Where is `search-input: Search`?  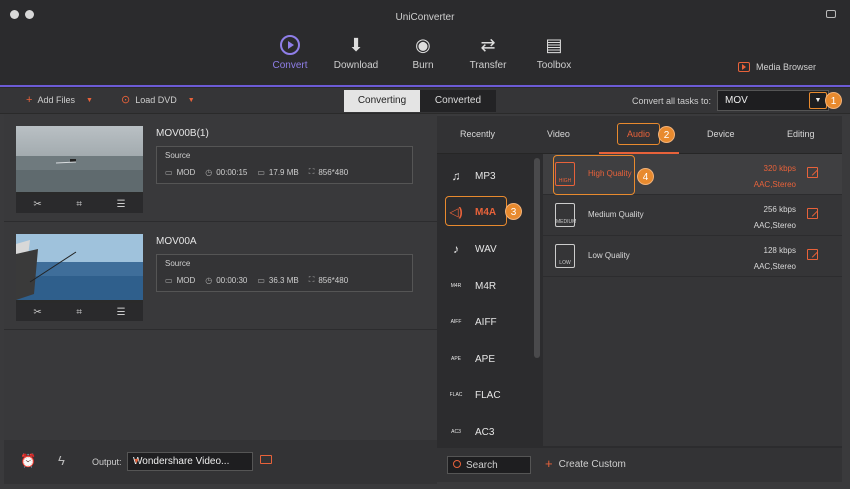 search-input: Search is located at coordinates (489, 465).